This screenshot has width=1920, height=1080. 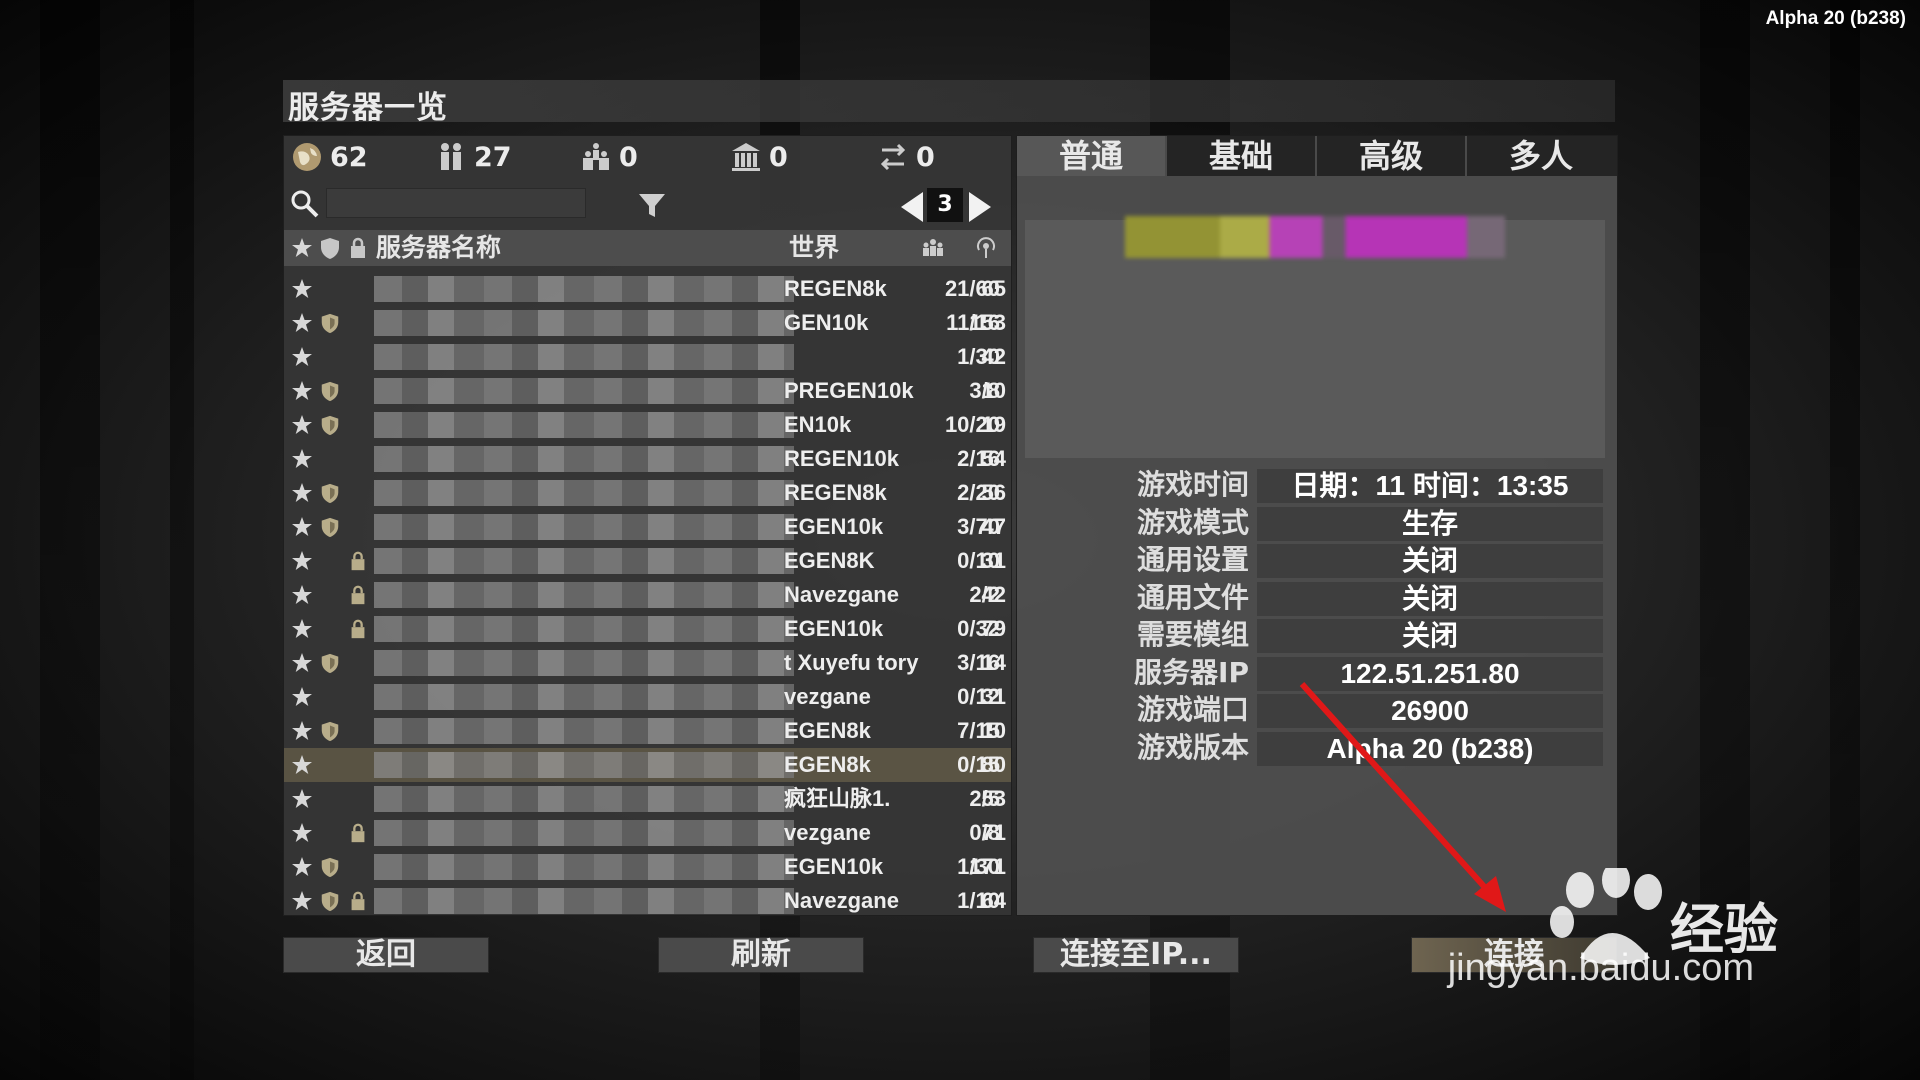 I want to click on connect-button: 连接, so click(x=1514, y=955).